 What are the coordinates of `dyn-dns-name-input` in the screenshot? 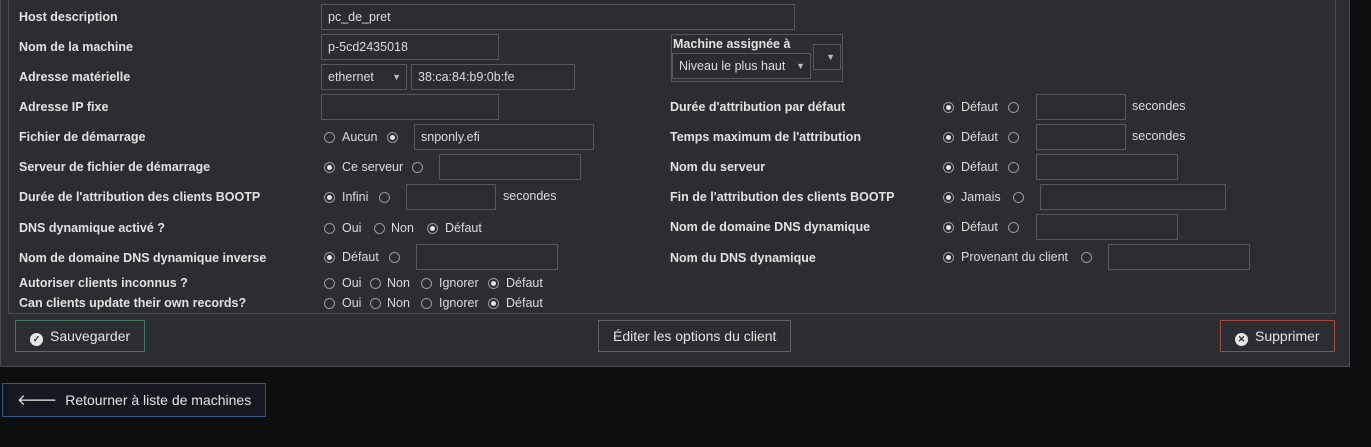 It's located at (1179, 257).